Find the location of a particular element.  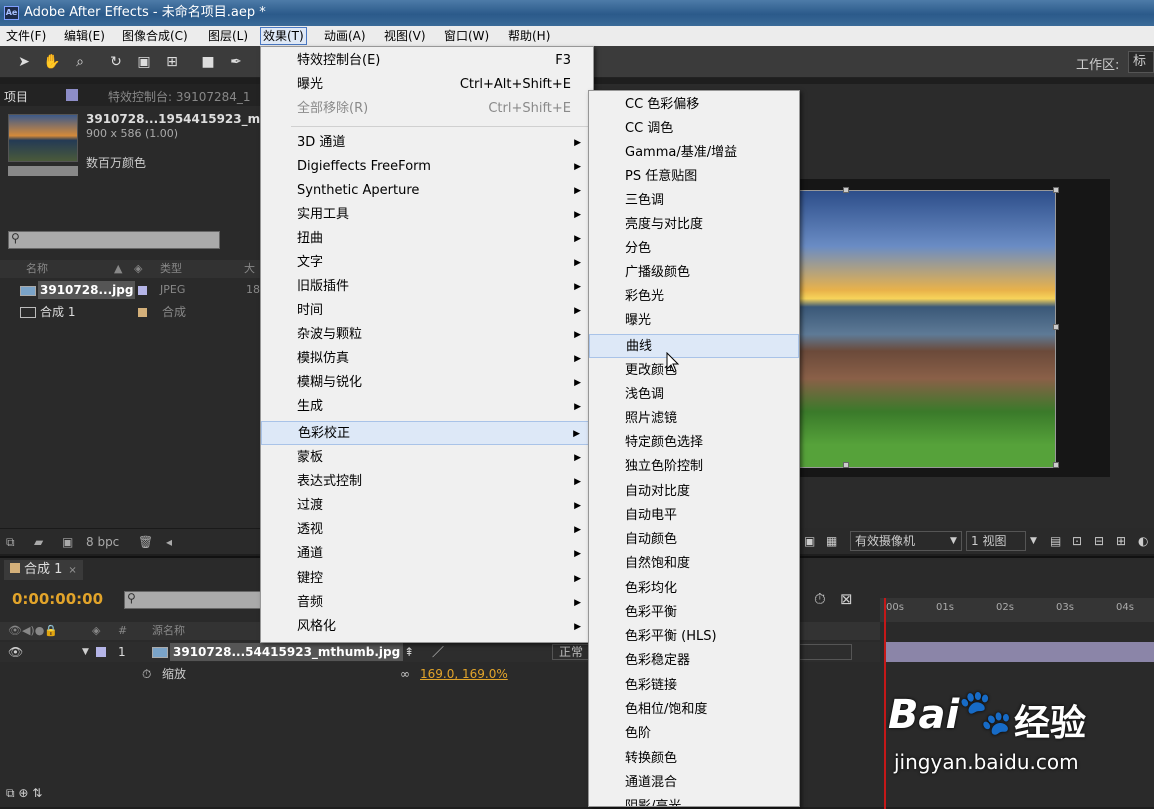

submenu-item-equalize: 色彩均化 is located at coordinates (694, 589).